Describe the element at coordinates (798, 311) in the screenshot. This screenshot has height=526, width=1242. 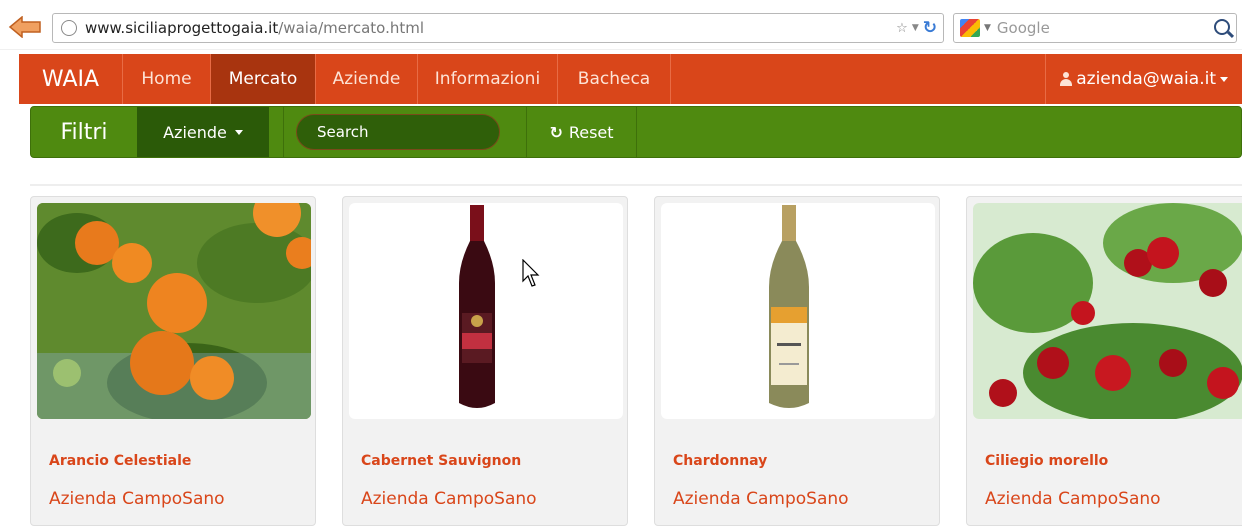
I see `product-image-white-wine-bottle` at that location.